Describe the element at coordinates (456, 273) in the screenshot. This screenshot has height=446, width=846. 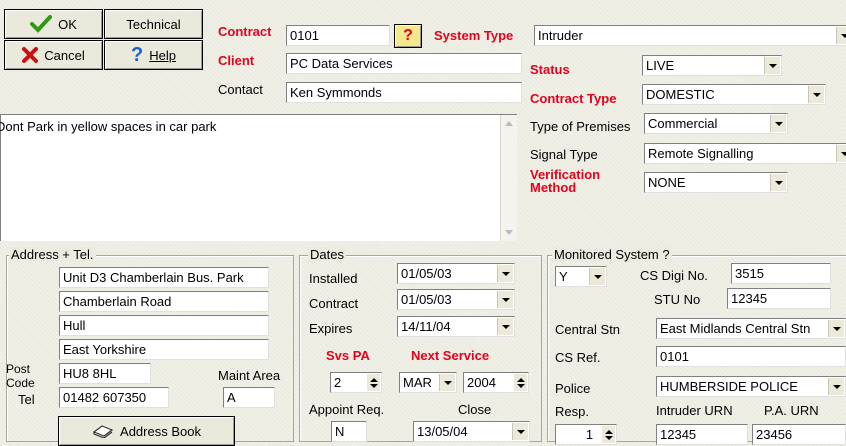
I see `installed-date-field: 01/05/03` at that location.